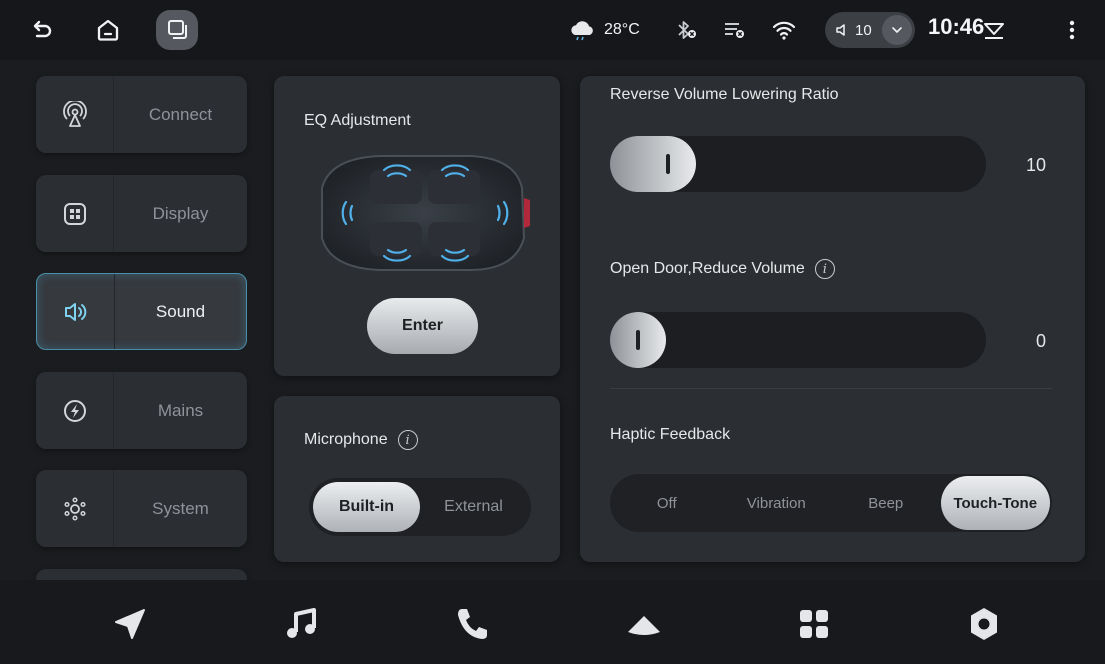  I want to click on more-menu-icon, so click(1072, 30).